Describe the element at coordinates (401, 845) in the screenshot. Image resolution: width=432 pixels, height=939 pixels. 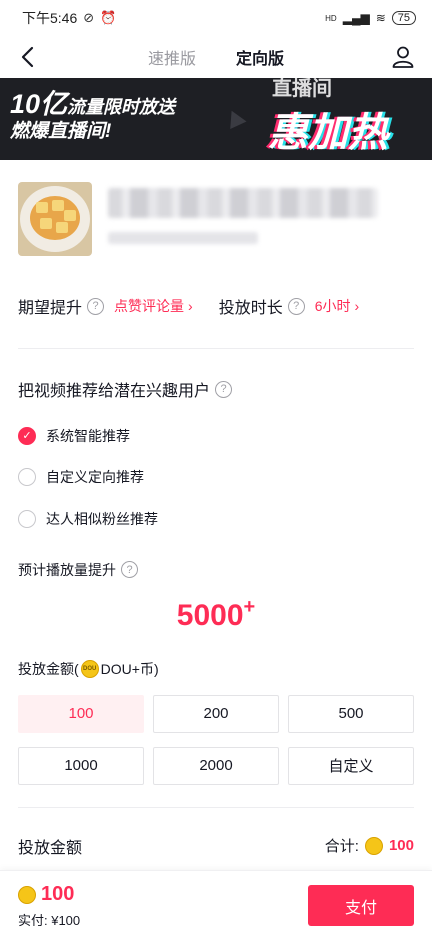
I see `total-value: 100` at that location.